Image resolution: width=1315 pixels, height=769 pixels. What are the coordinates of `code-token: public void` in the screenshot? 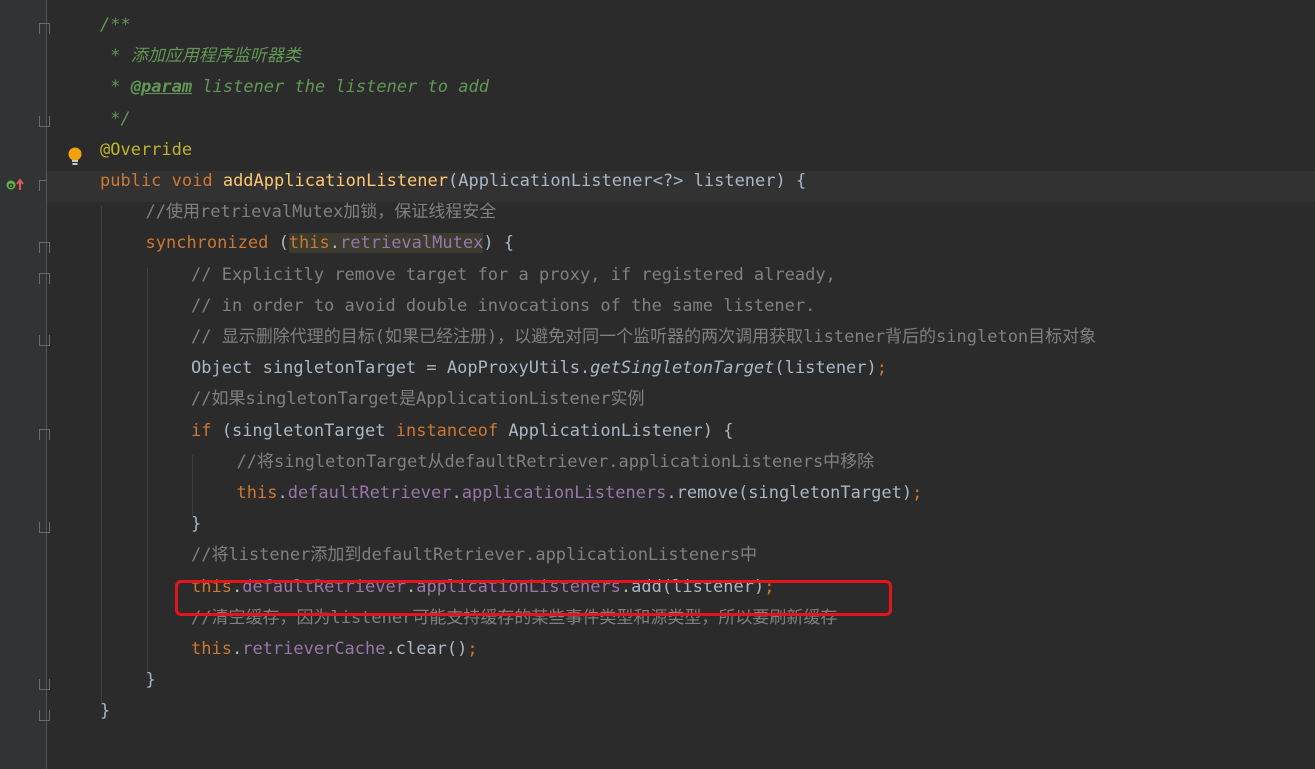 It's located at (161, 181).